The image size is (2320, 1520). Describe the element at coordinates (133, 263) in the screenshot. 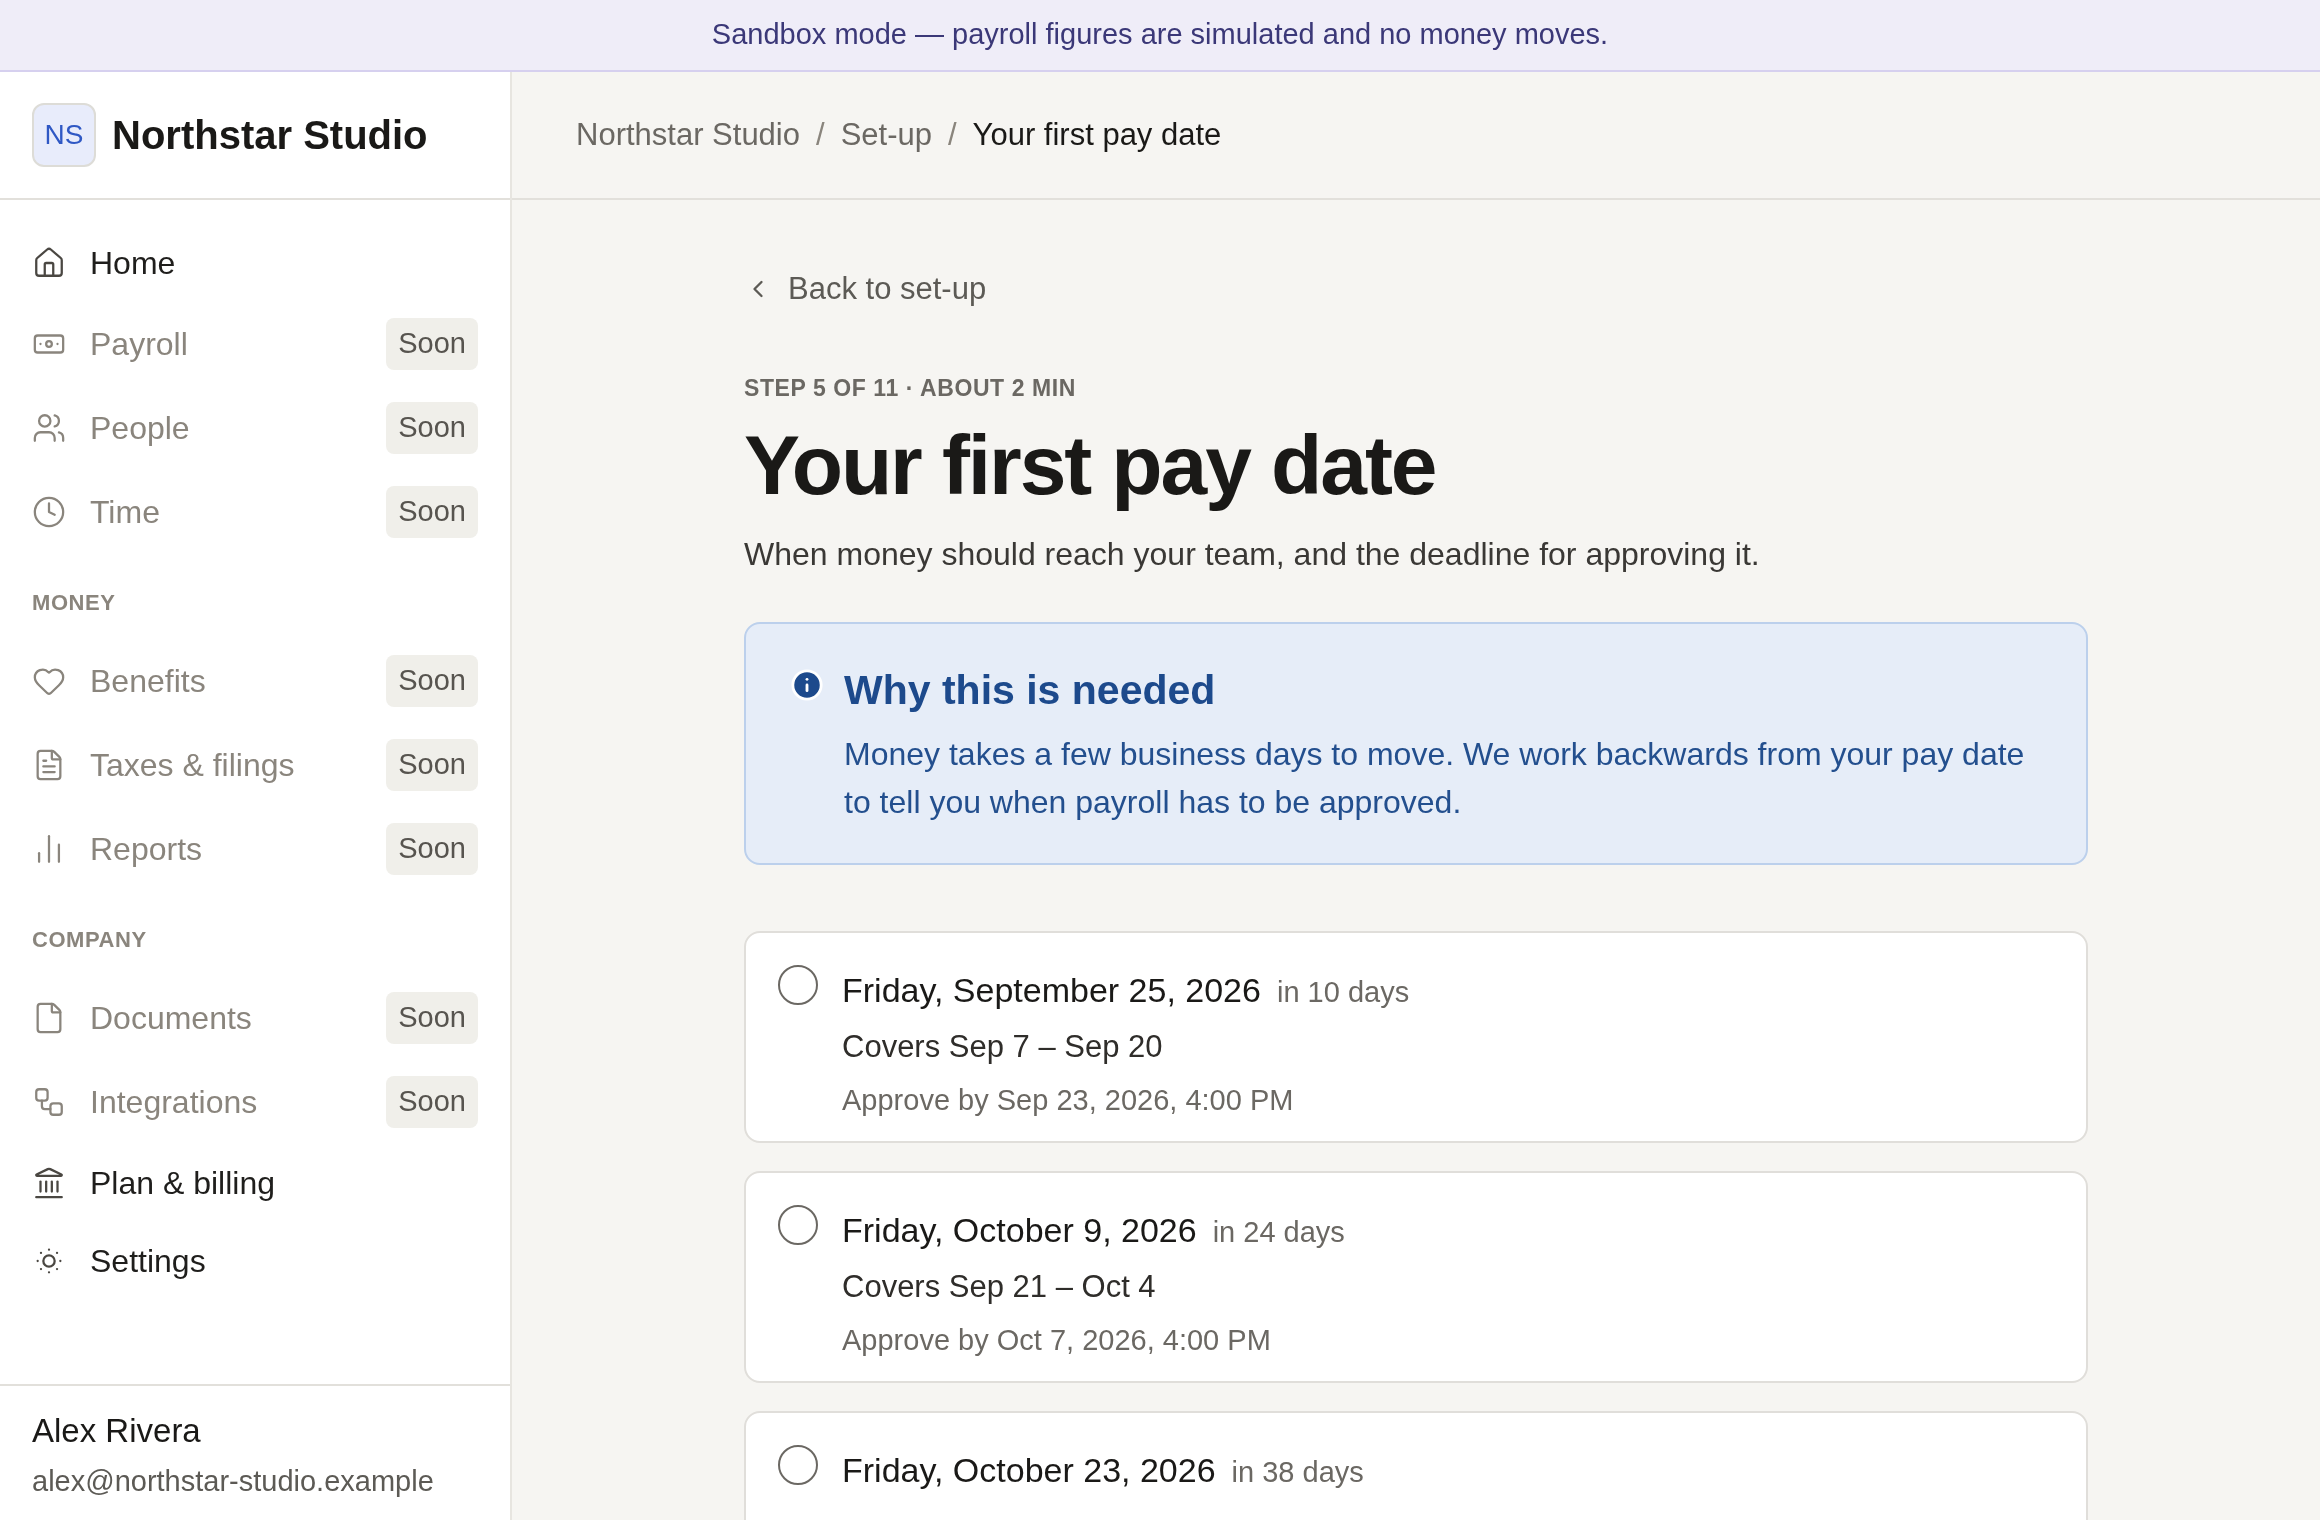

I see `nav-item: Home` at that location.